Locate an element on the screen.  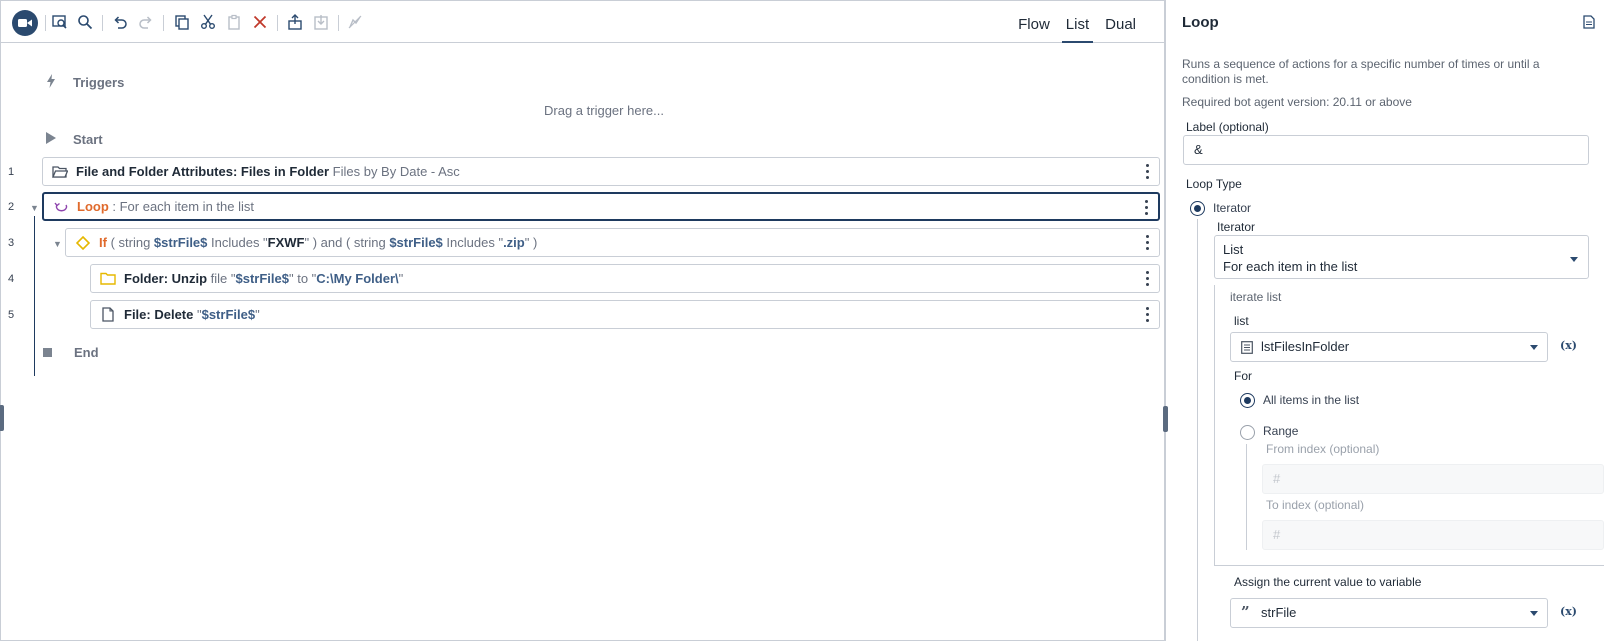
import-button is located at coordinates (321, 22).